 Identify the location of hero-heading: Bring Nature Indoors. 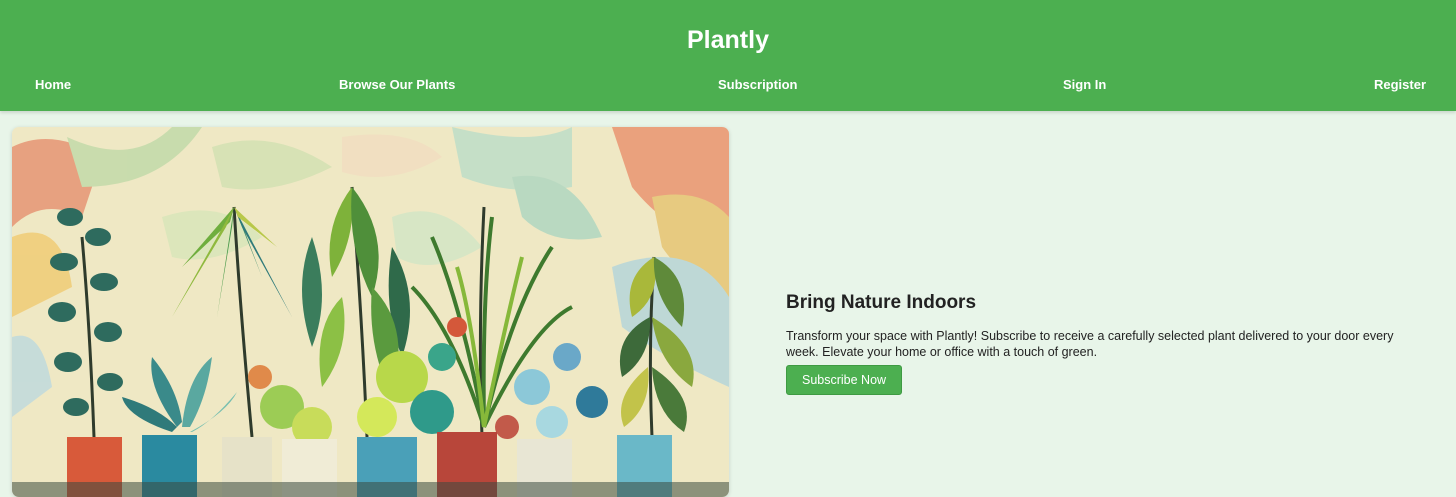
(881, 302).